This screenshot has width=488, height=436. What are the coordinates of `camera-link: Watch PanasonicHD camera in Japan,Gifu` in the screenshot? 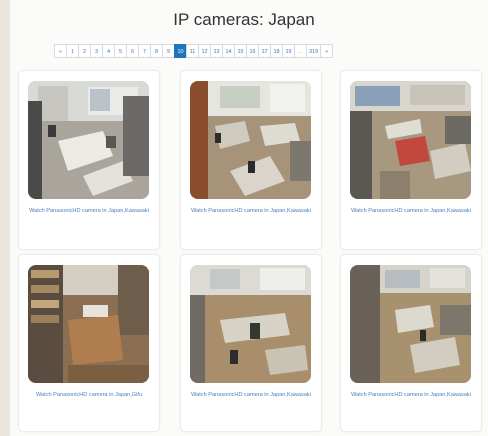 It's located at (89, 395).